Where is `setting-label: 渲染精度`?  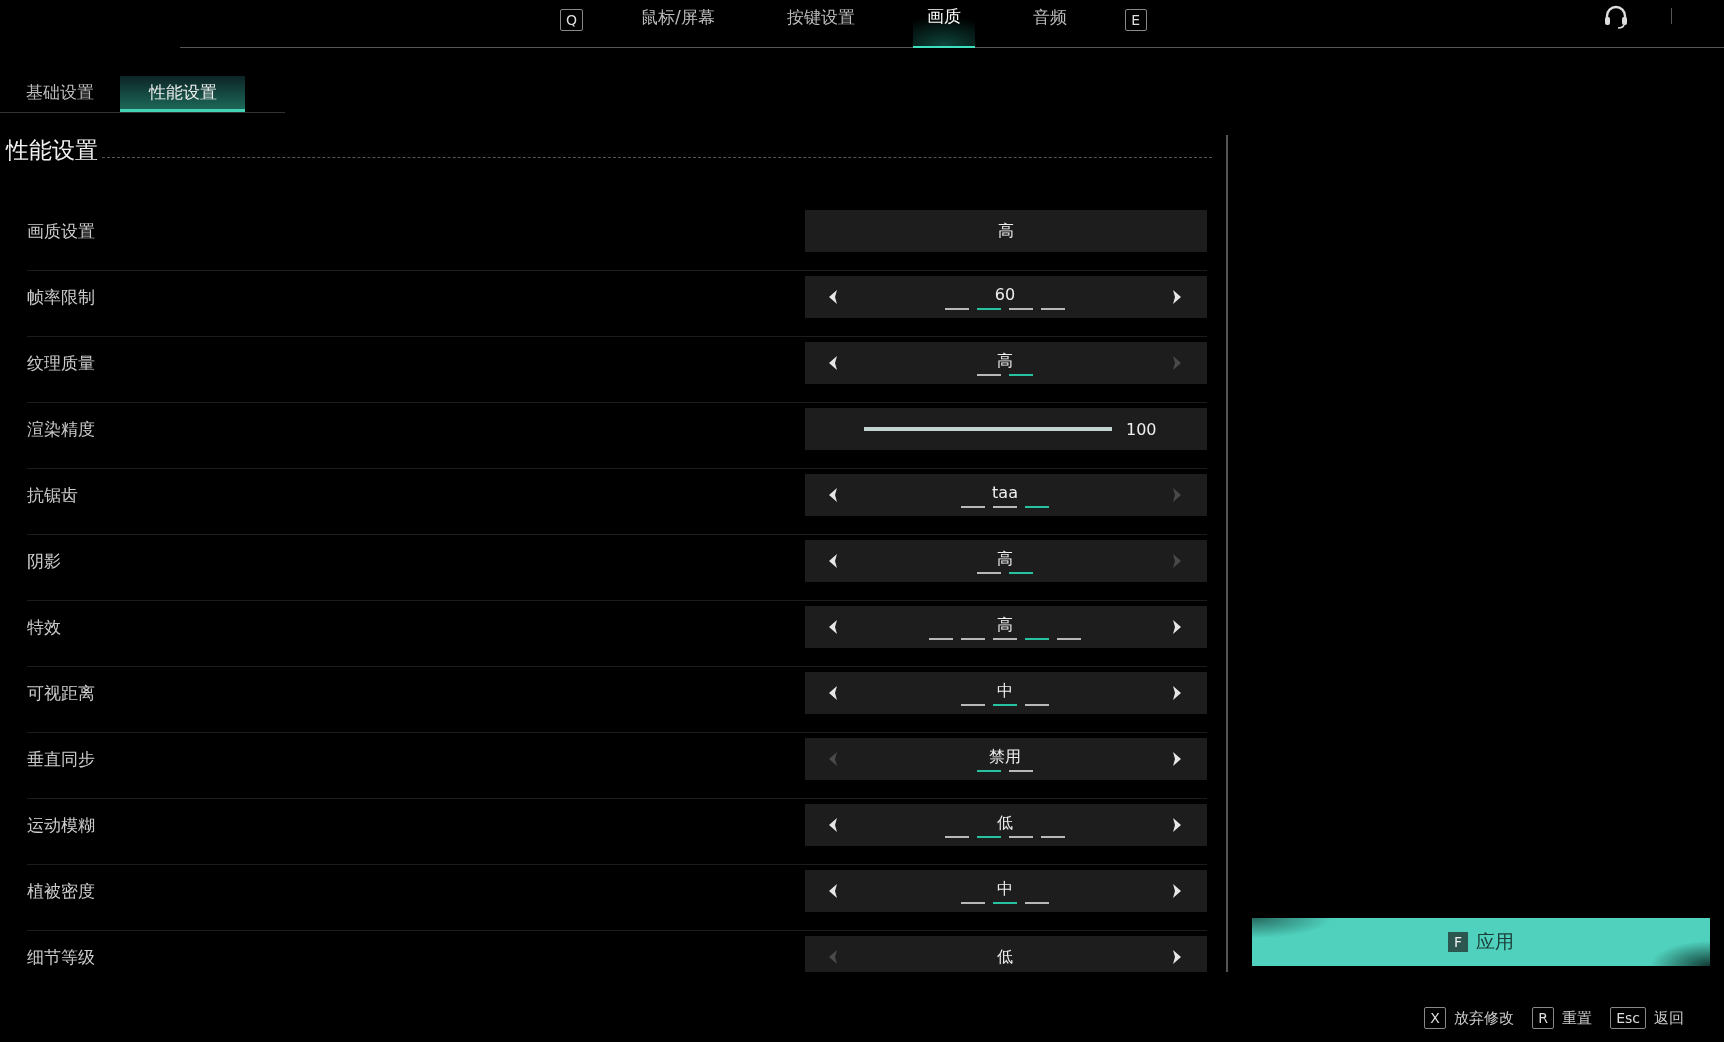
setting-label: 渲染精度 is located at coordinates (61, 429).